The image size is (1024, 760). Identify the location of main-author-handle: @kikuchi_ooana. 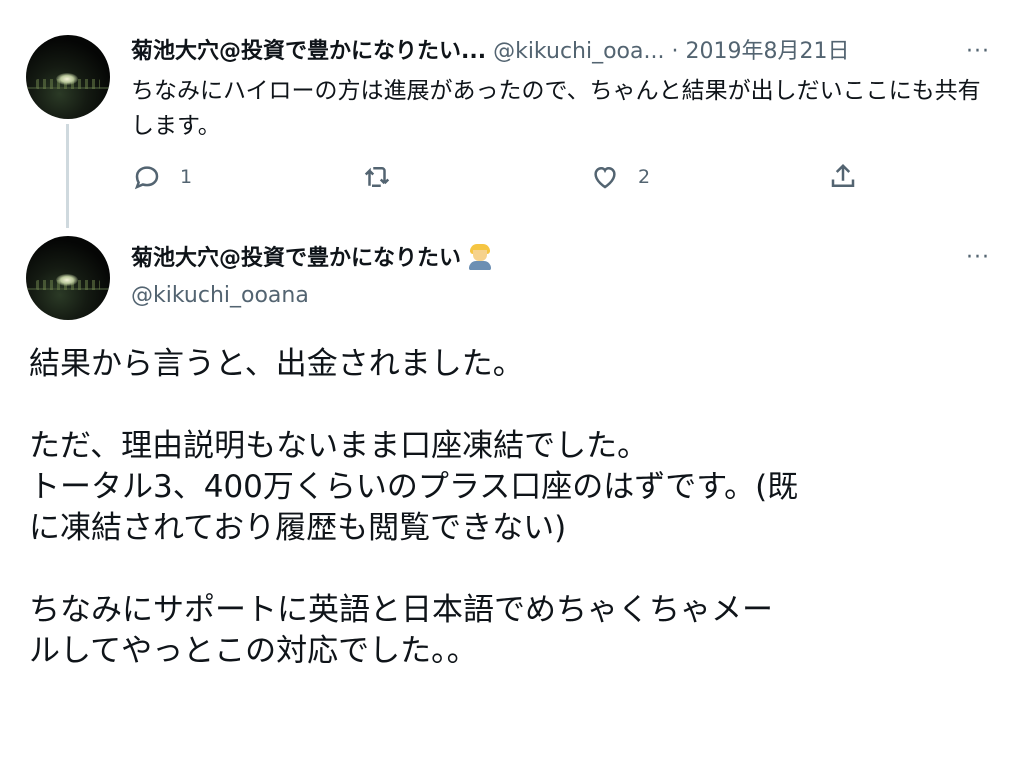
(220, 295).